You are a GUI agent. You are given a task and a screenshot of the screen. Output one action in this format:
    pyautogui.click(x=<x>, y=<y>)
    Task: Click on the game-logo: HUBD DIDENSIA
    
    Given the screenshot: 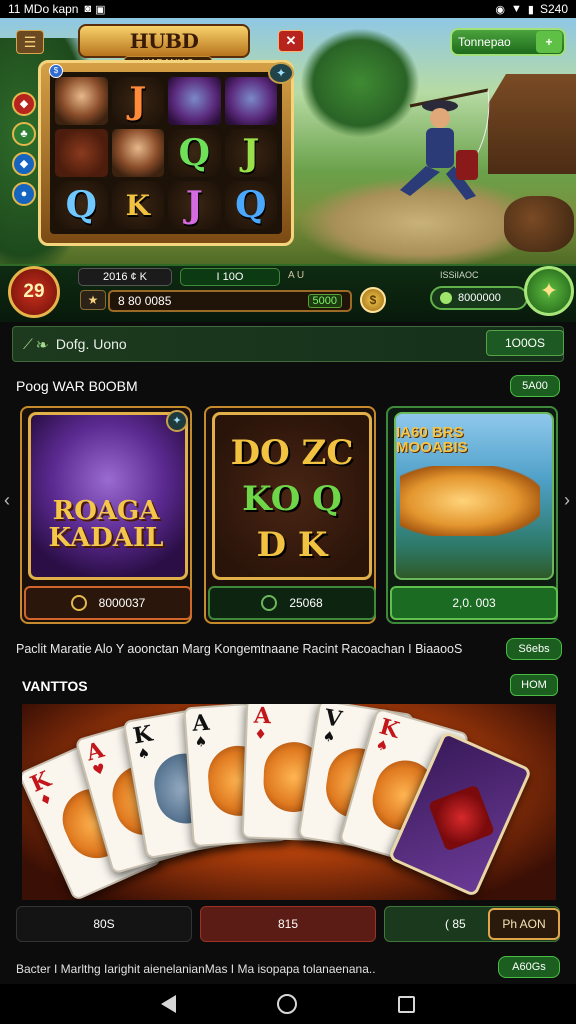 What is the action you would take?
    pyautogui.click(x=164, y=53)
    